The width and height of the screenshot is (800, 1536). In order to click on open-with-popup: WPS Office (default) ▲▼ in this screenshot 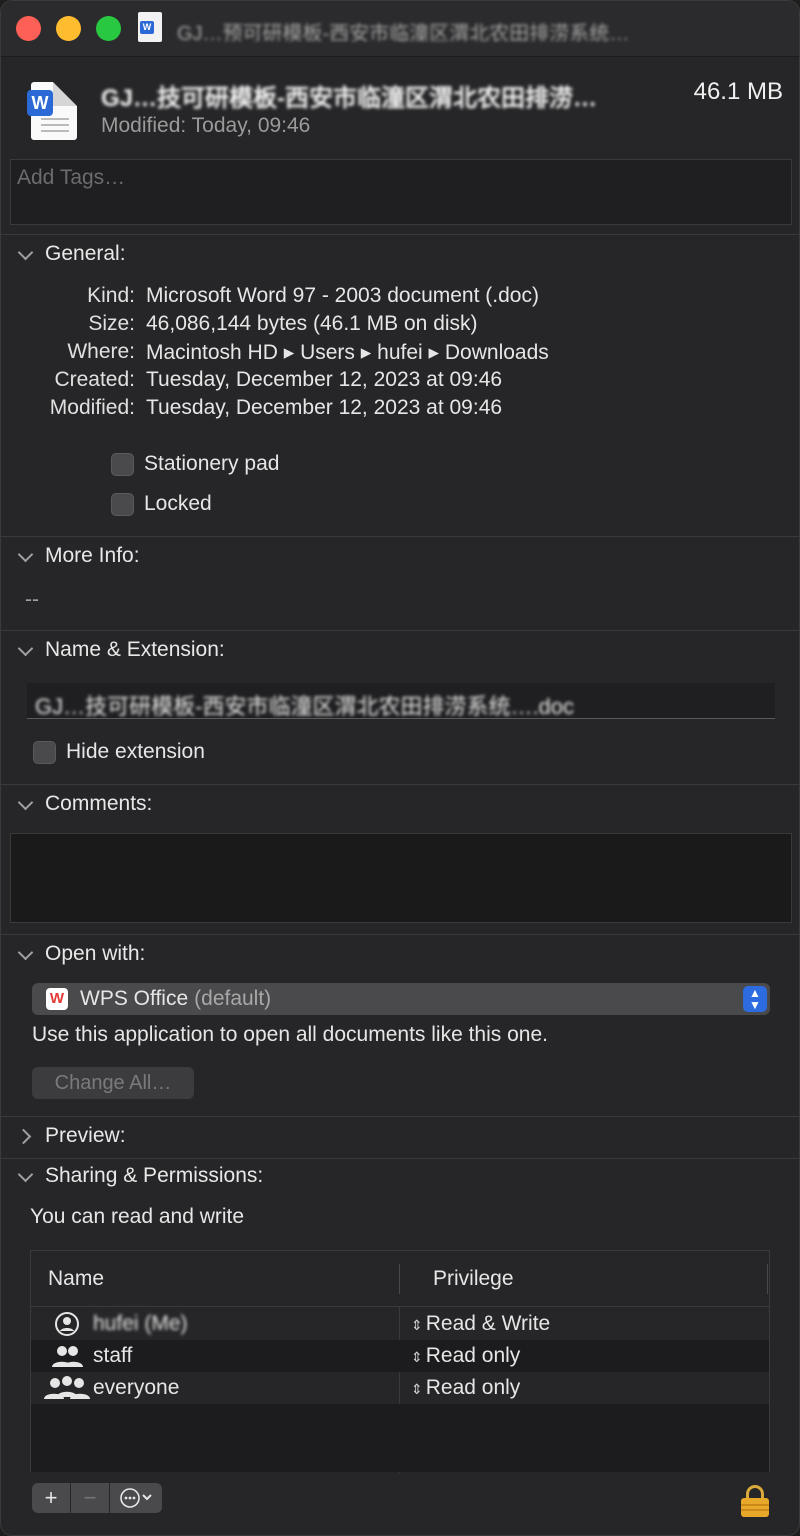, I will do `click(401, 999)`.